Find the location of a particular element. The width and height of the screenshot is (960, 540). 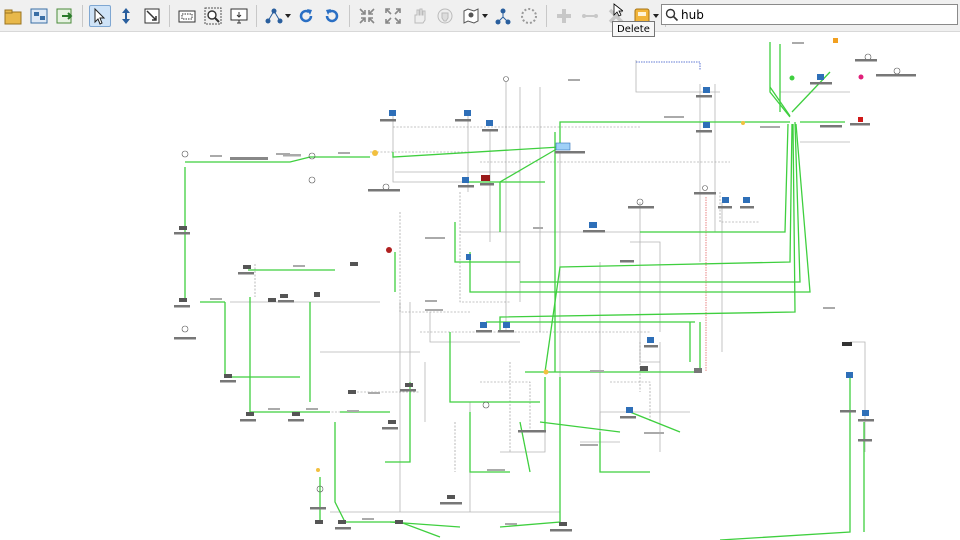

expand-icon is located at coordinates (393, 16).